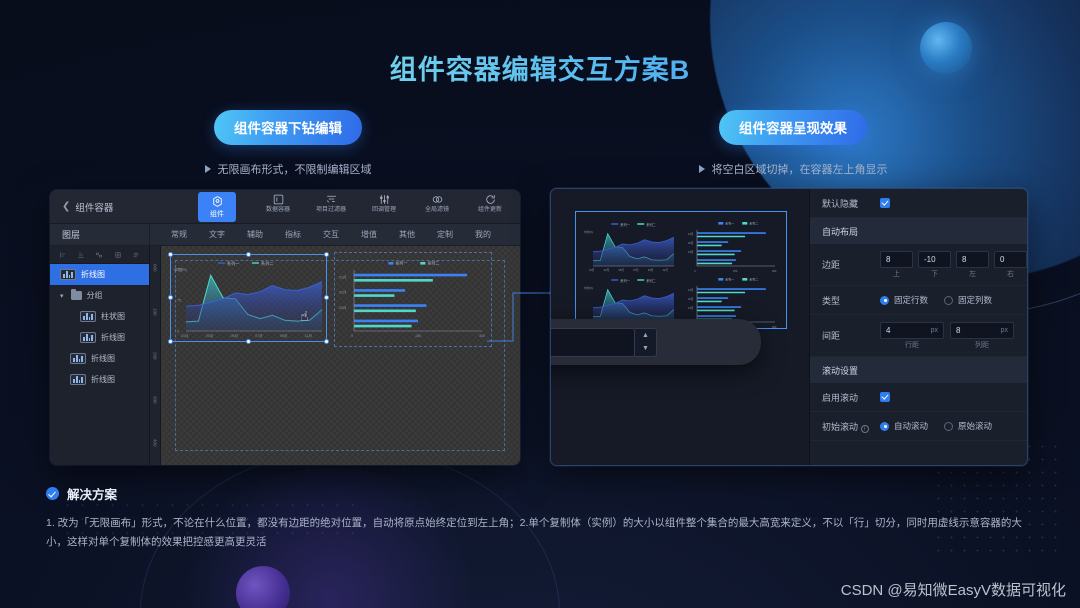  I want to click on margin-sublabel: 下, so click(934, 274).